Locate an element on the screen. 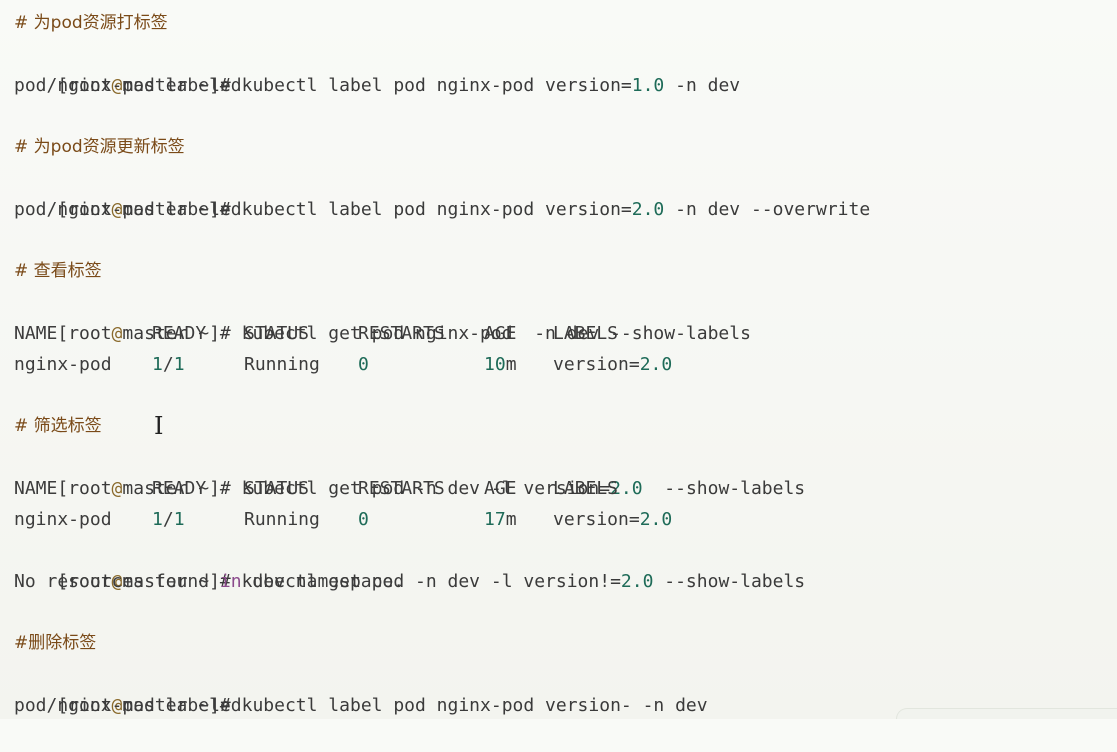 The image size is (1117, 752). comment-line: # 为pod资源打标签 is located at coordinates (91, 23).